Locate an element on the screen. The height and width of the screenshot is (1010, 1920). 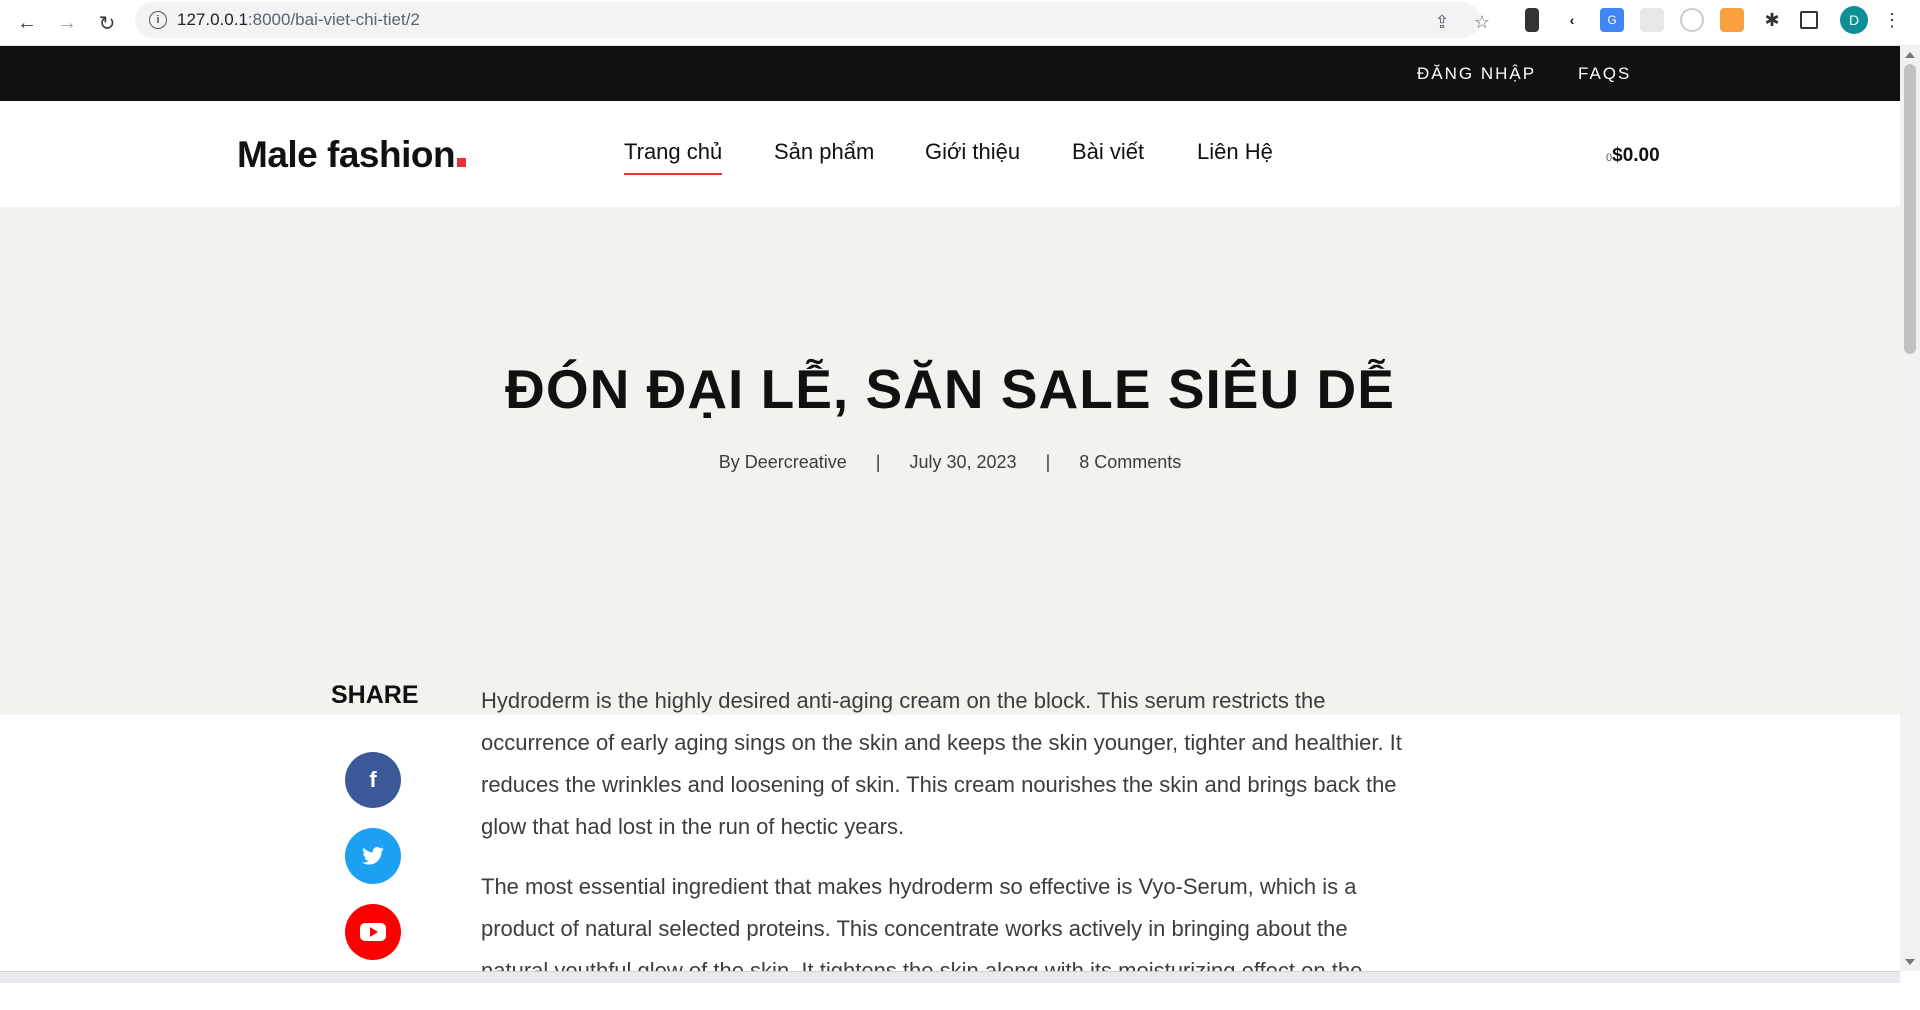
menu-item-products: Sản phẩm is located at coordinates (824, 152).